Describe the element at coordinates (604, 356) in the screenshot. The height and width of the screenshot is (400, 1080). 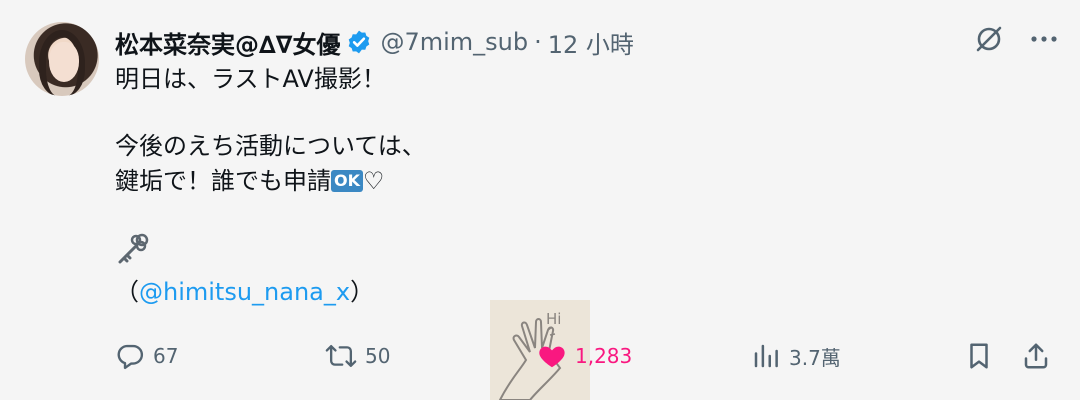
I see `like-count: 1,283` at that location.